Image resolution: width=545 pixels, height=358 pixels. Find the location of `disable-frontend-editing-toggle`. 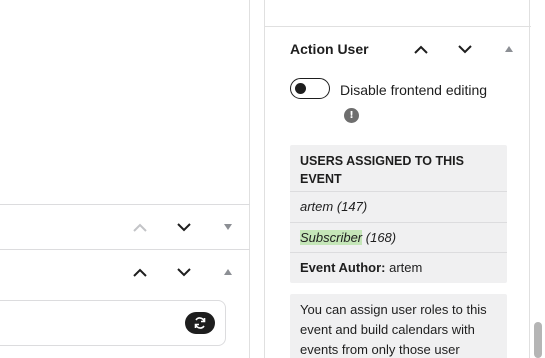

disable-frontend-editing-toggle is located at coordinates (310, 88).